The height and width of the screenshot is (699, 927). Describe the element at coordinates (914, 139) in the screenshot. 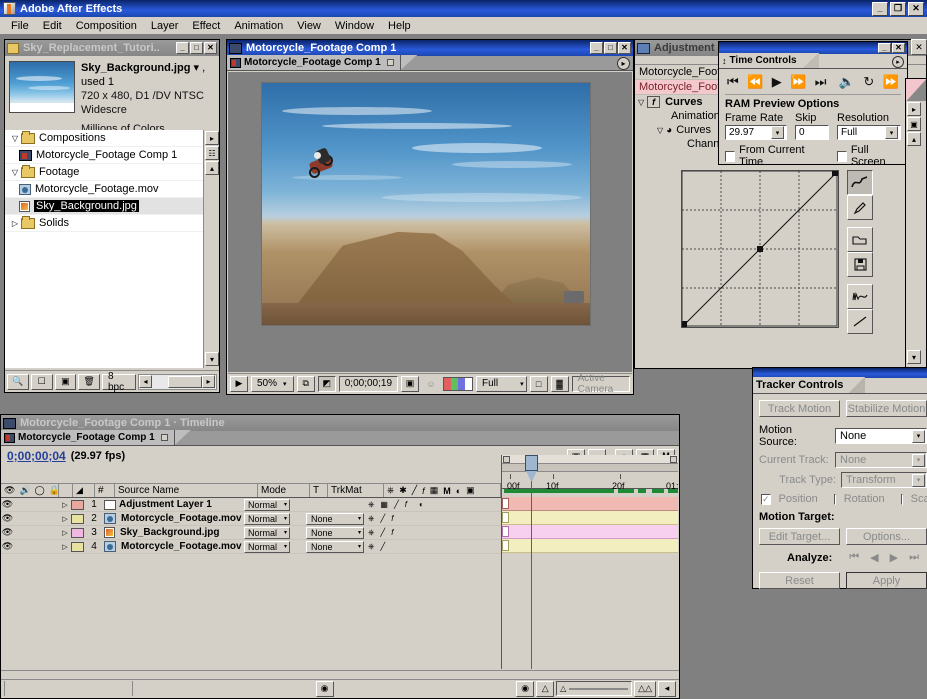

I see `hidden-panel-scroll-up: ▴` at that location.